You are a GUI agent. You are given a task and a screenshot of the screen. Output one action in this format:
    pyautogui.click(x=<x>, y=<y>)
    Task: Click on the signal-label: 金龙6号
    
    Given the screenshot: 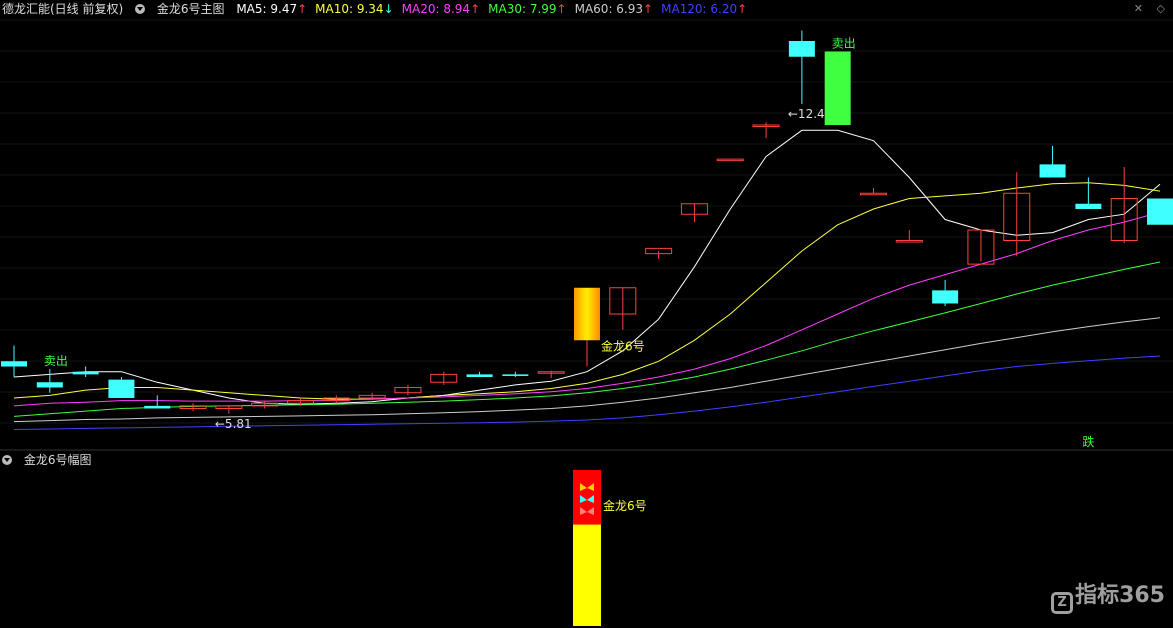 What is the action you would take?
    pyautogui.click(x=625, y=505)
    